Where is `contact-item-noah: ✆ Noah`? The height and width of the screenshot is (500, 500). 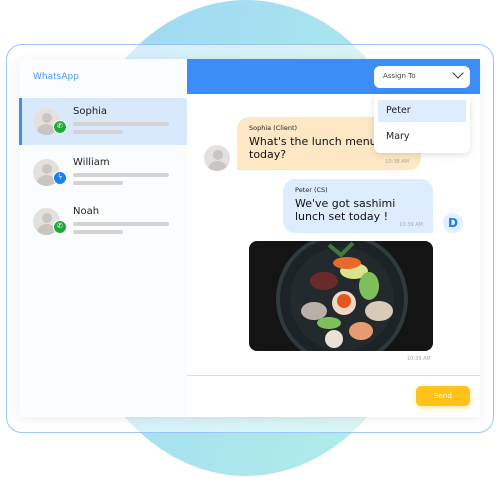
contact-item-noah: ✆ Noah is located at coordinates (103, 221).